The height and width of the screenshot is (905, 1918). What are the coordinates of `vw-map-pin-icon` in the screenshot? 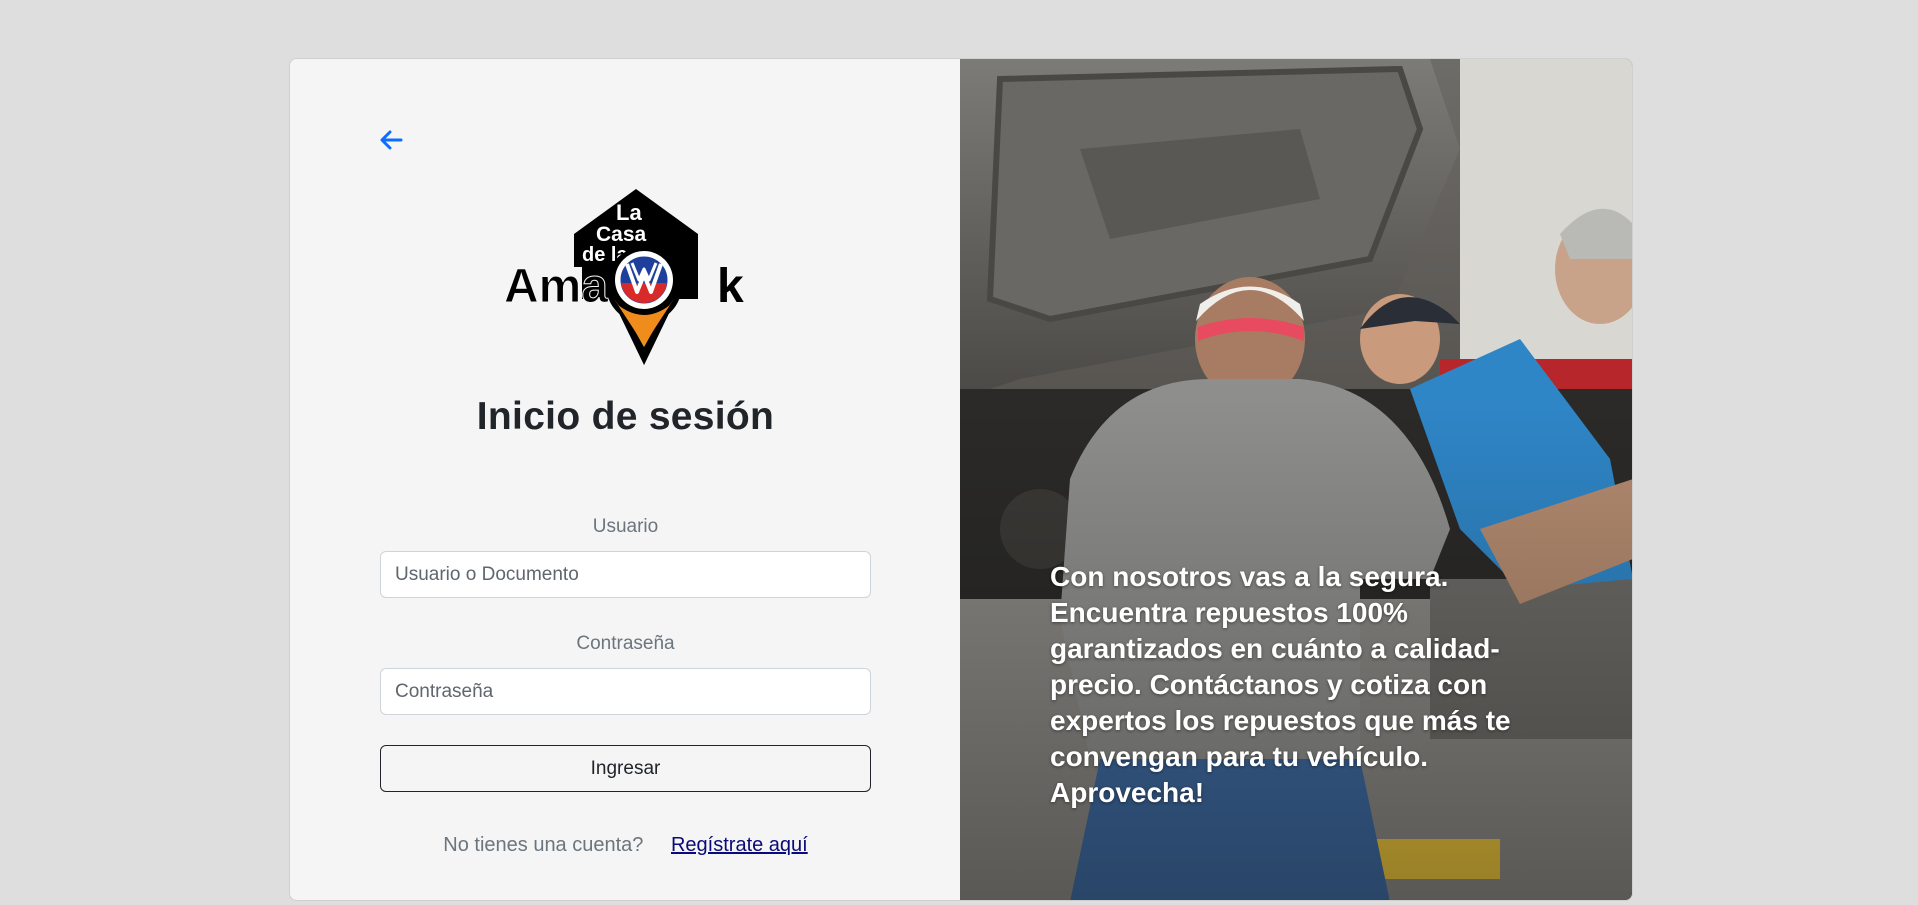 It's located at (644, 306).